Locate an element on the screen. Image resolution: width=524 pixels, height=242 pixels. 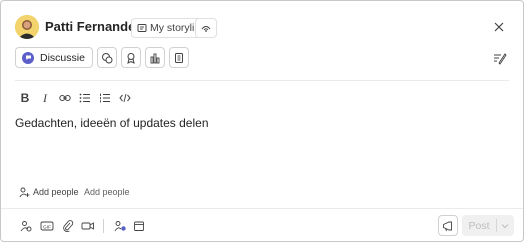
compose-format-icon is located at coordinates (500, 59).